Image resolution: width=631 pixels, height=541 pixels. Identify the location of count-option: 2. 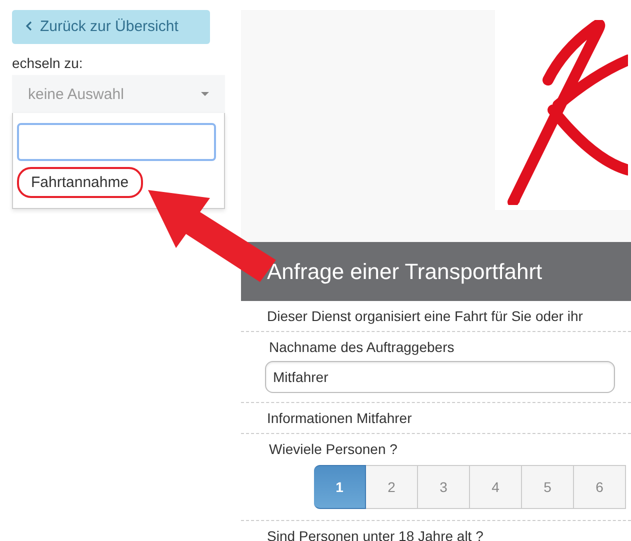
(392, 487).